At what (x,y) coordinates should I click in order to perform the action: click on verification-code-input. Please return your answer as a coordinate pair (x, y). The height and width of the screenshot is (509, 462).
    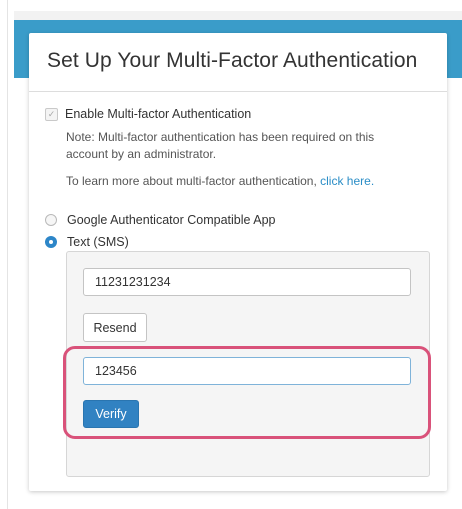
    Looking at the image, I should click on (247, 371).